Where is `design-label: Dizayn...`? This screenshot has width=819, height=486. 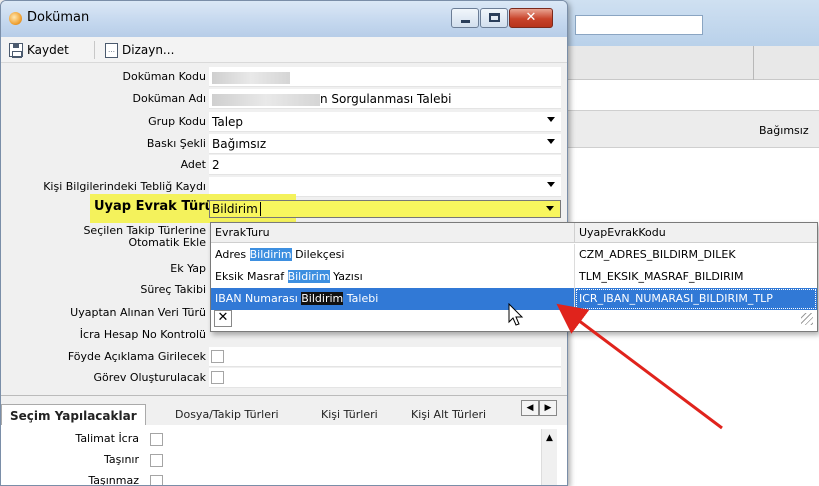 design-label: Dizayn... is located at coordinates (148, 50).